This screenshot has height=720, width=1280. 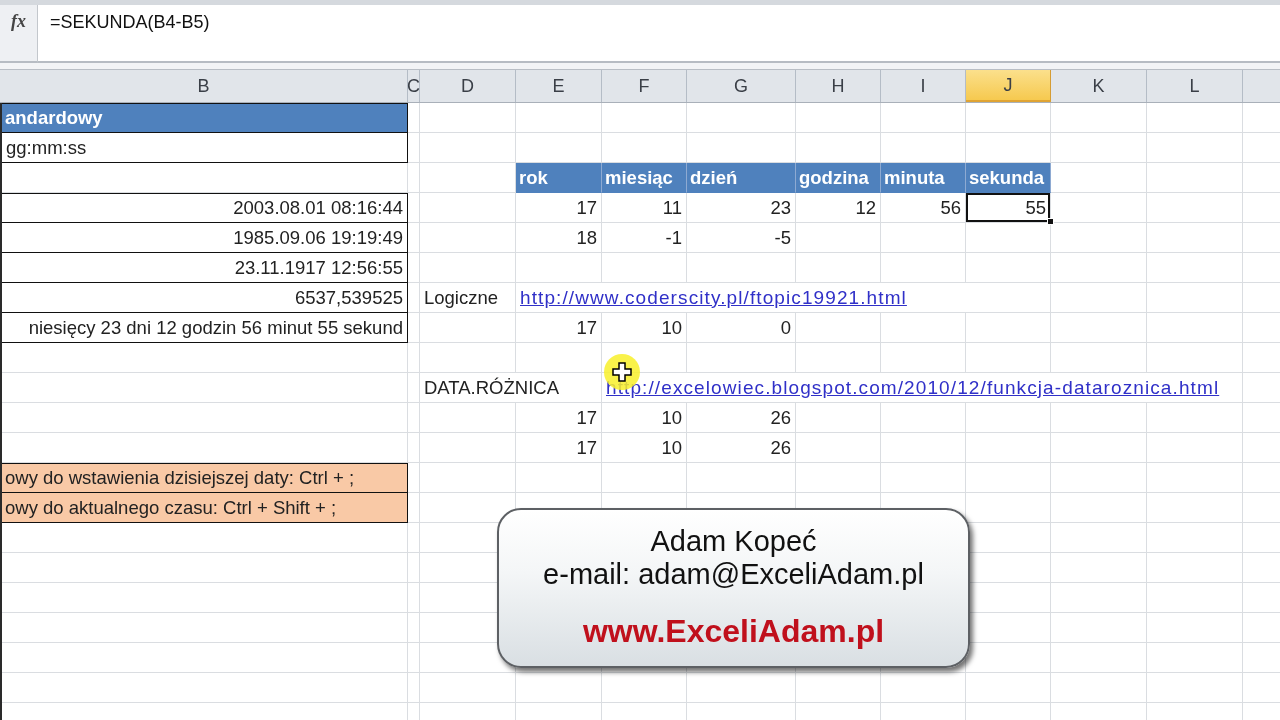 I want to click on table-header-cell: godzina, so click(x=838, y=178).